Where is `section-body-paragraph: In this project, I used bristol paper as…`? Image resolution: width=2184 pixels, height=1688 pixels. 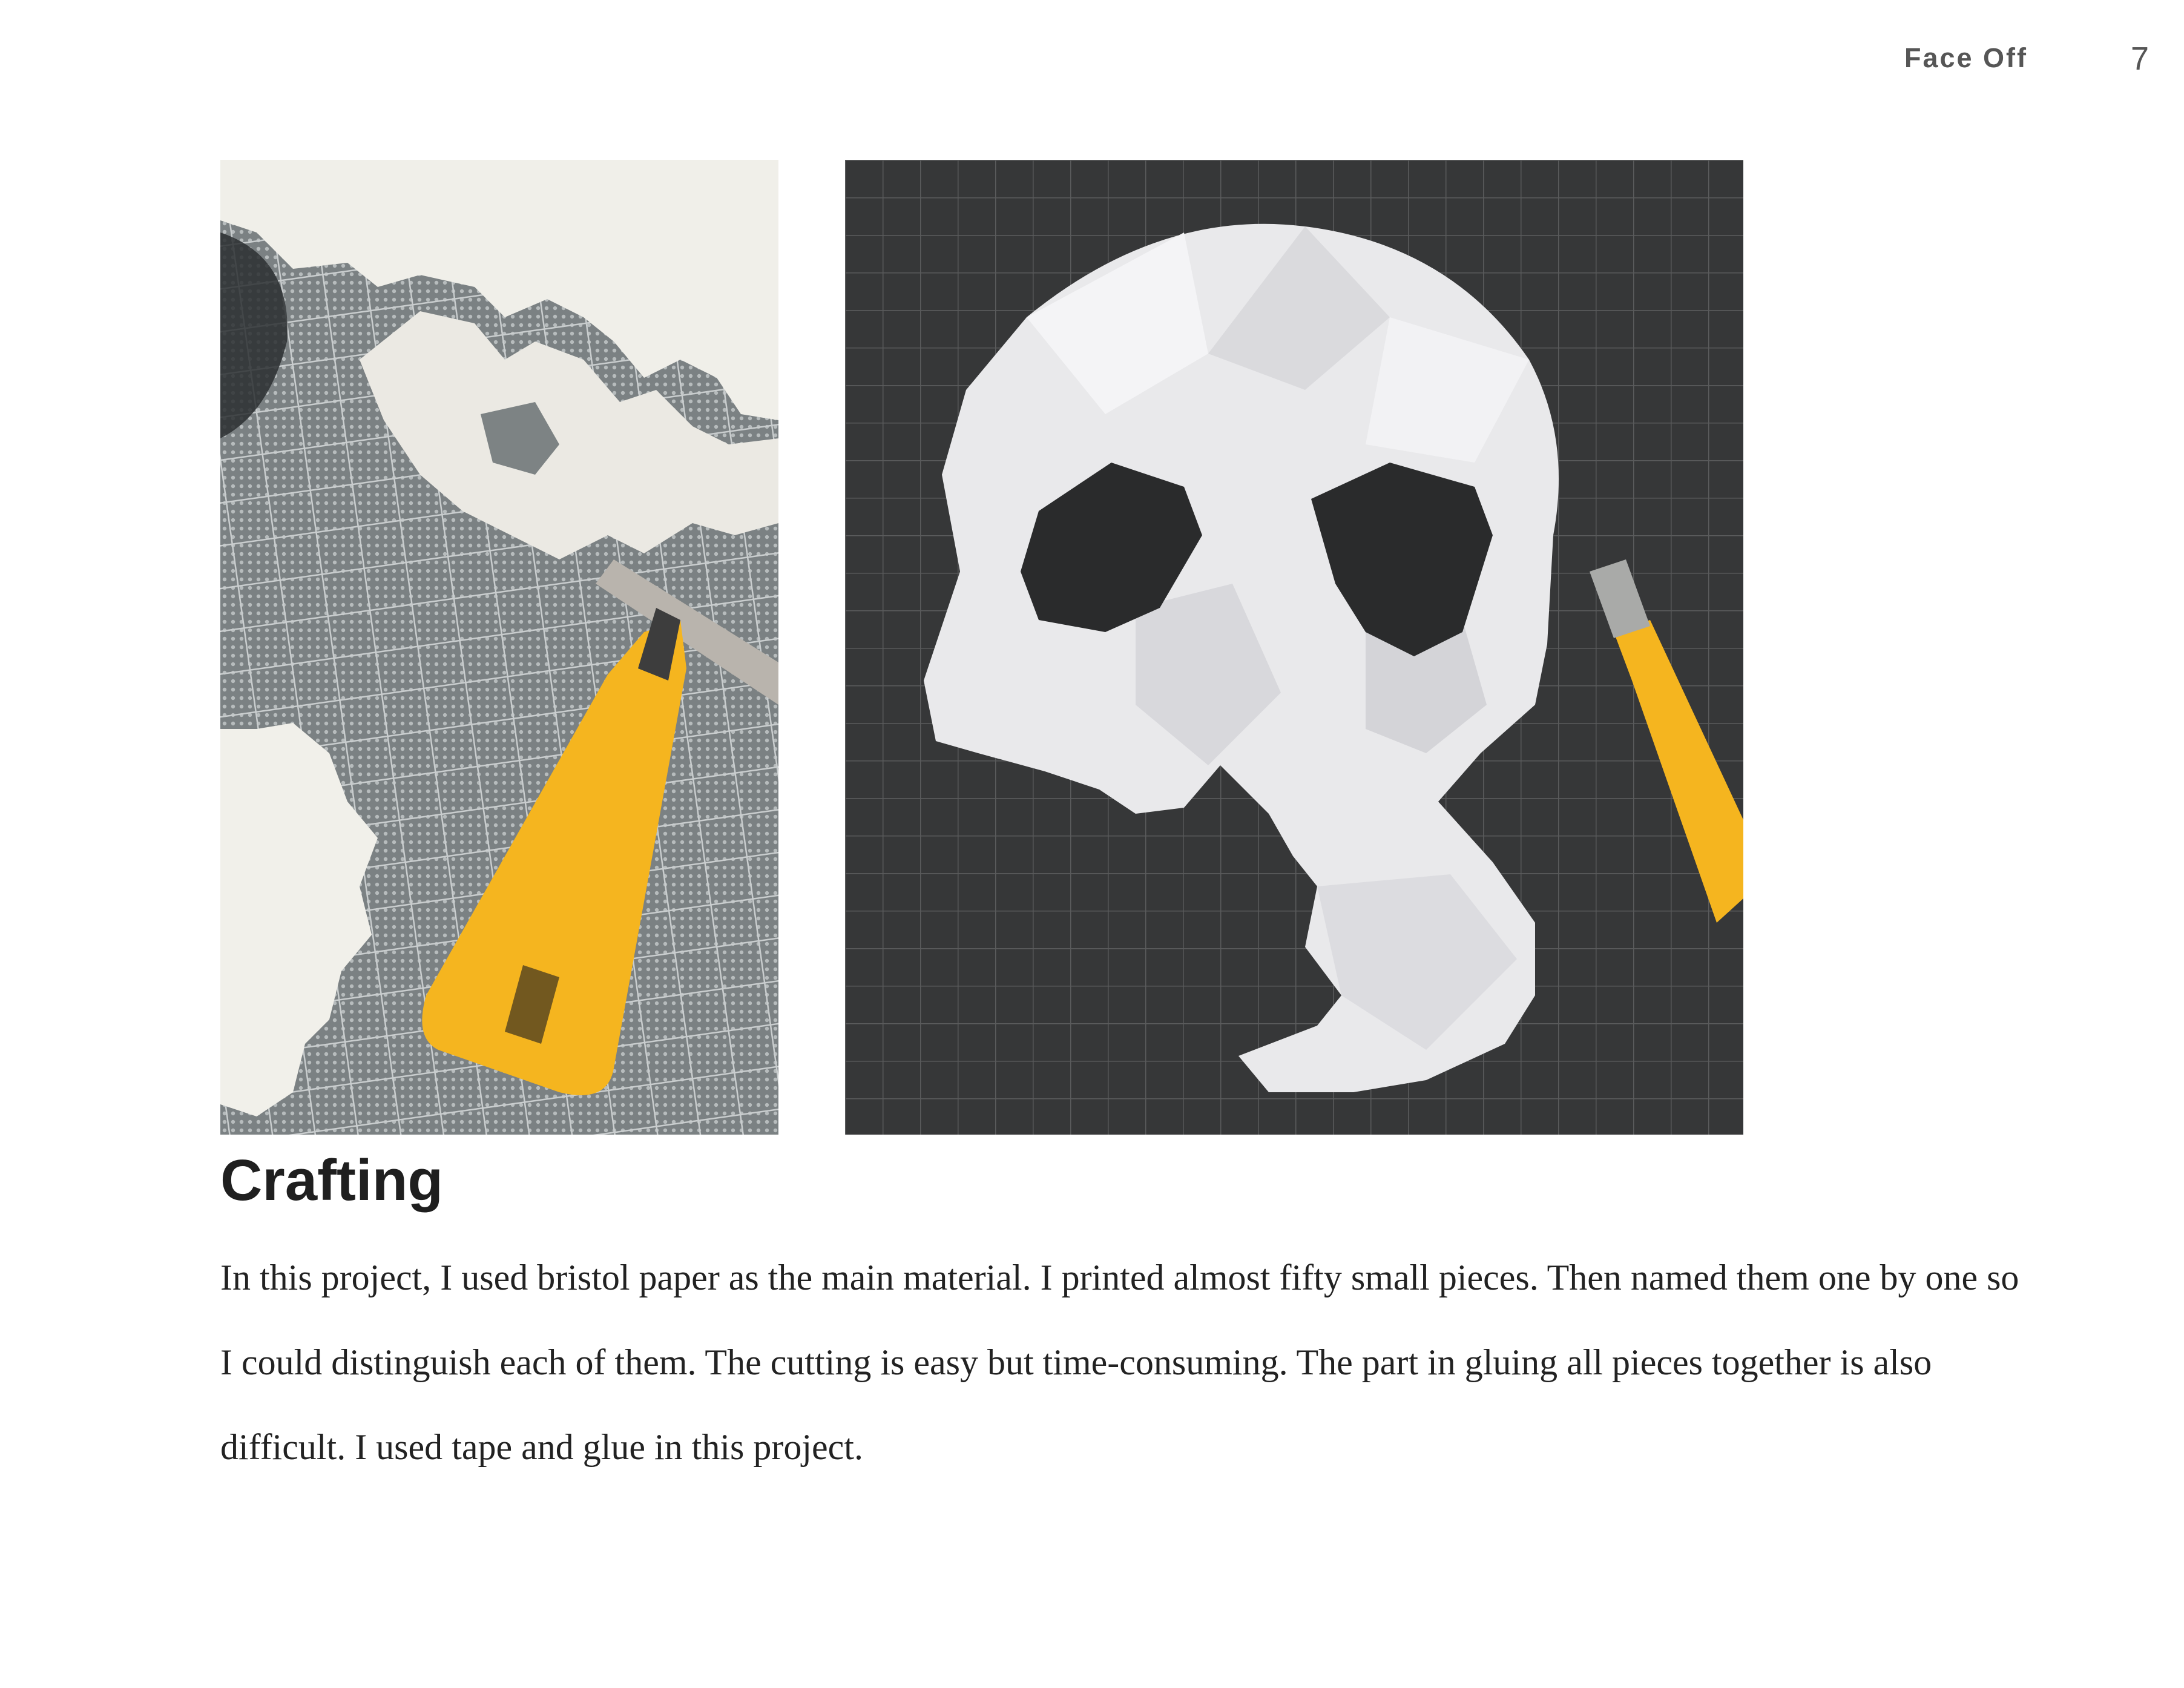 section-body-paragraph: In this project, I used bristol paper as… is located at coordinates (1119, 1362).